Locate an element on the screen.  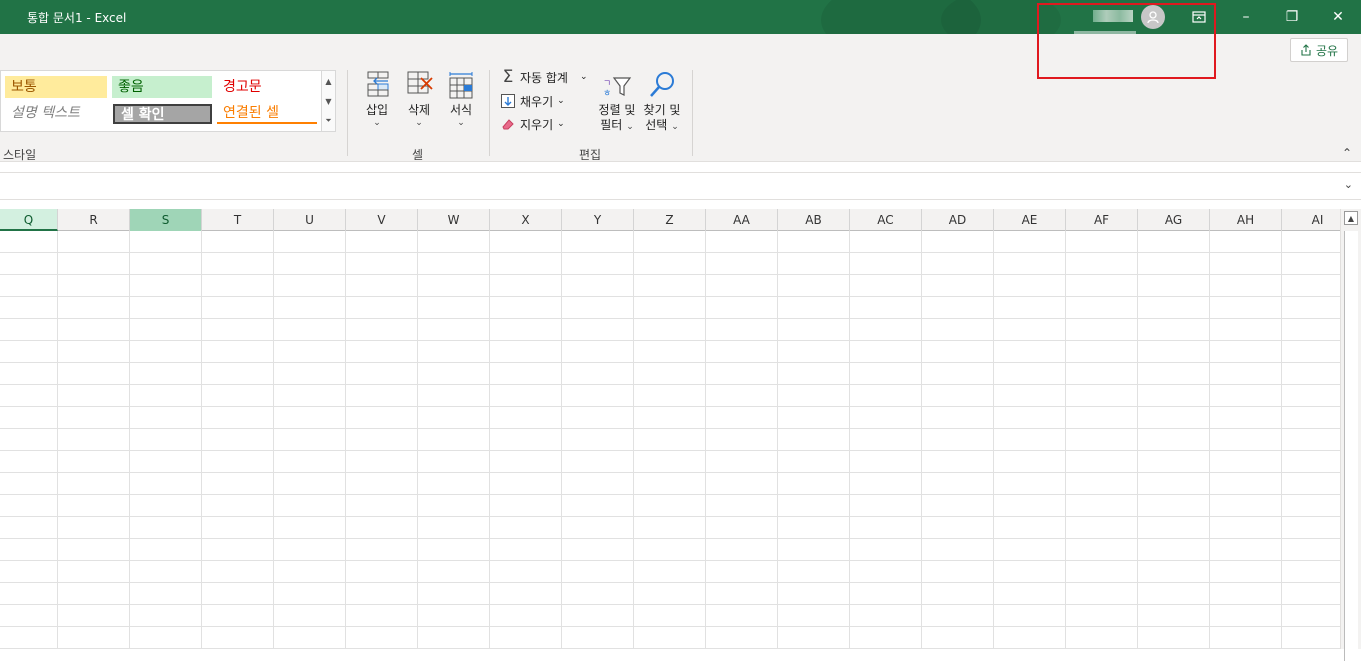
column-header-r: R is located at coordinates (94, 220).